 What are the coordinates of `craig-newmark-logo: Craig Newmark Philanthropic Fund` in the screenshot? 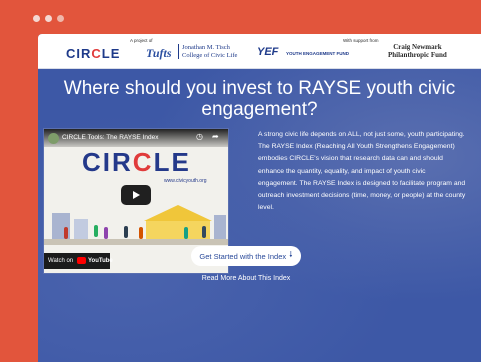 It's located at (417, 51).